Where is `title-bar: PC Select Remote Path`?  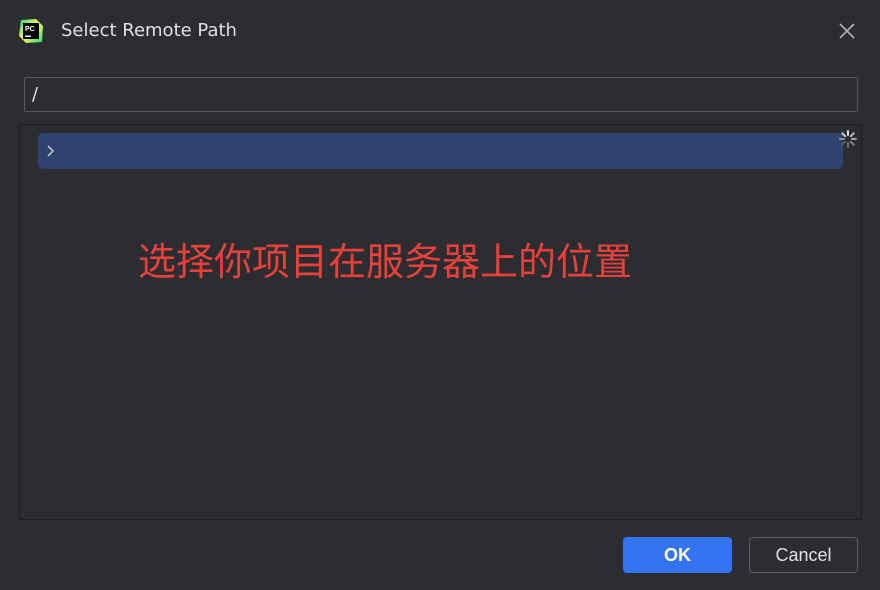 title-bar: PC Select Remote Path is located at coordinates (440, 31).